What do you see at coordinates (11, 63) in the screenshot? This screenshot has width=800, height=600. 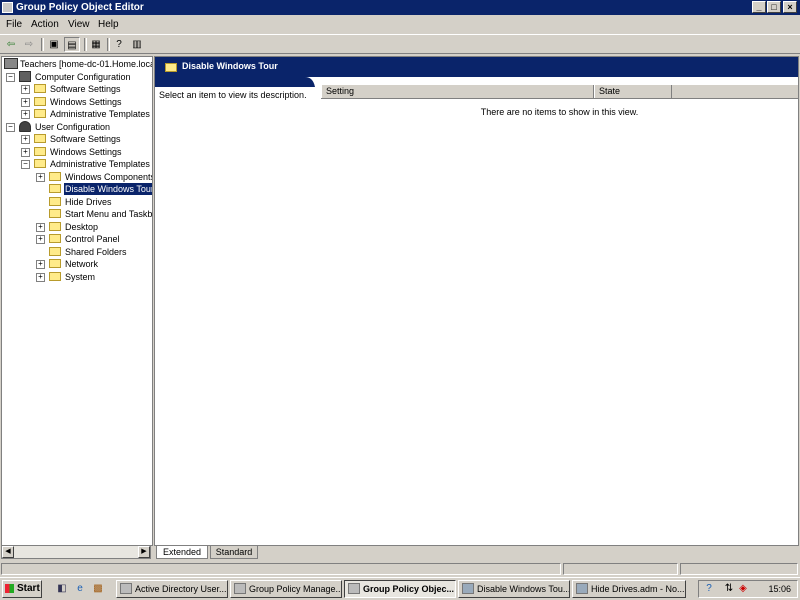 I see `policy-scroll-icon` at bounding box center [11, 63].